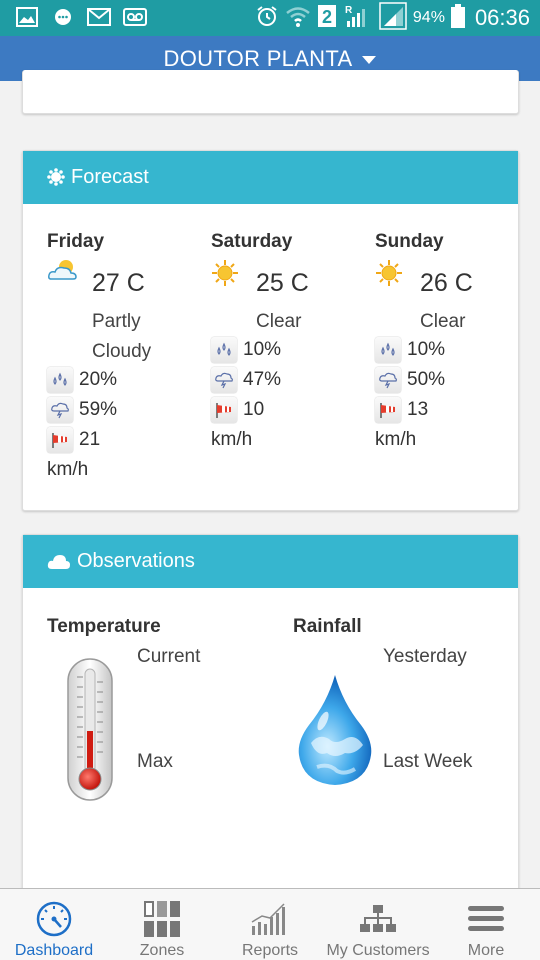 The width and height of the screenshot is (540, 960). I want to click on bar-chart-icon, so click(270, 918).